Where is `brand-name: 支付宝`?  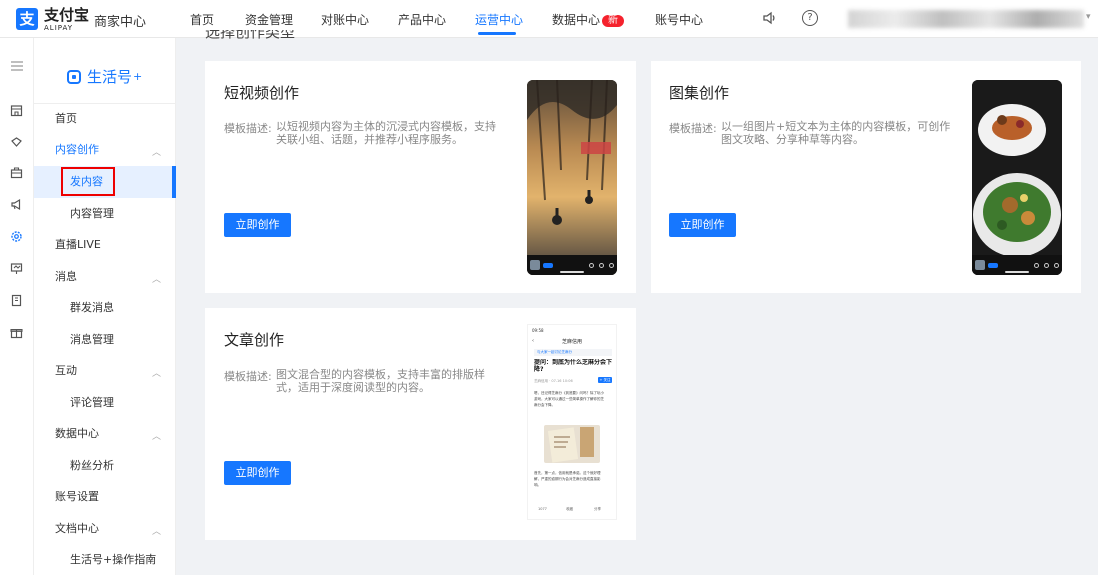
brand-name: 支付宝 is located at coordinates (67, 15).